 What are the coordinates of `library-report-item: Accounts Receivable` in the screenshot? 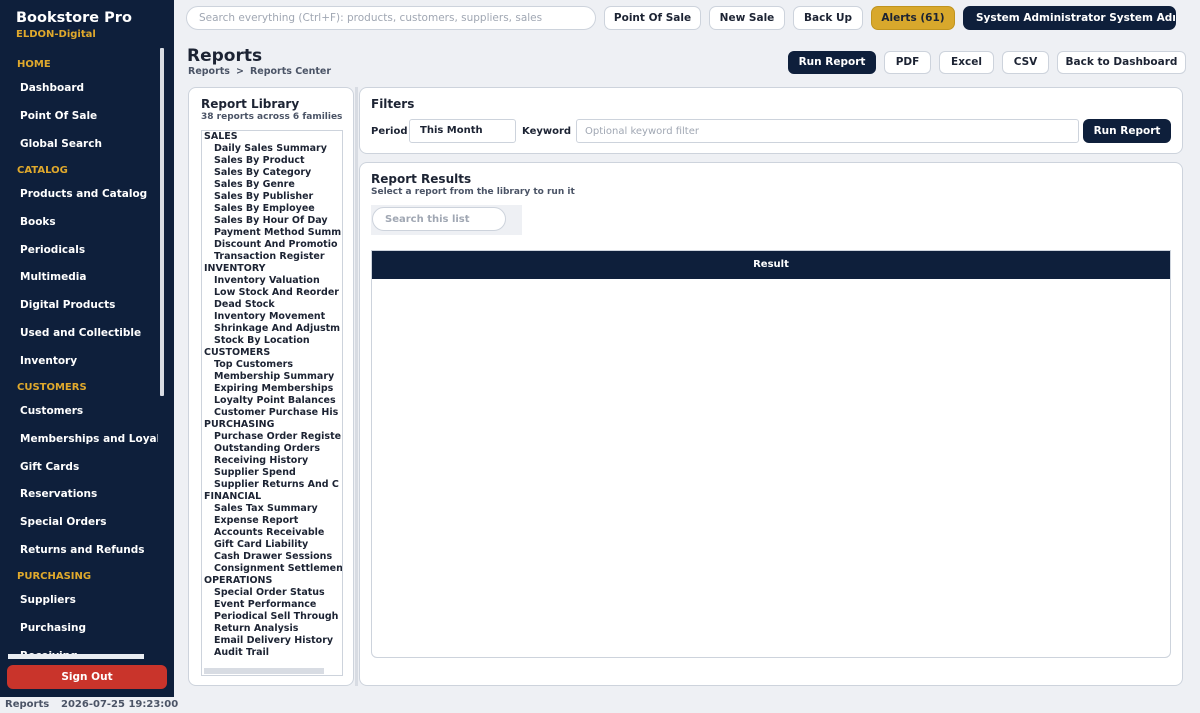 It's located at (273, 533).